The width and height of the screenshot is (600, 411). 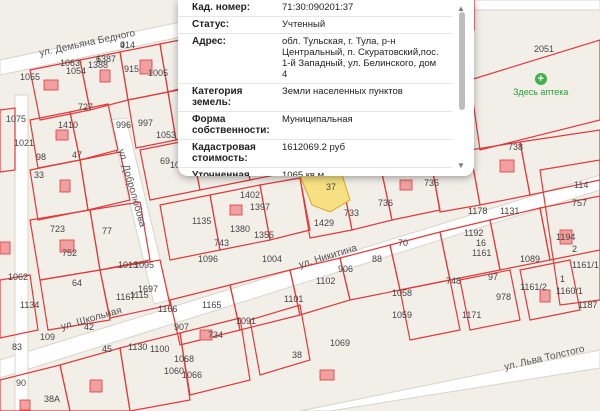 I want to click on info-row: Уточненная площадь: 1065 кв.м, so click(x=315, y=172).